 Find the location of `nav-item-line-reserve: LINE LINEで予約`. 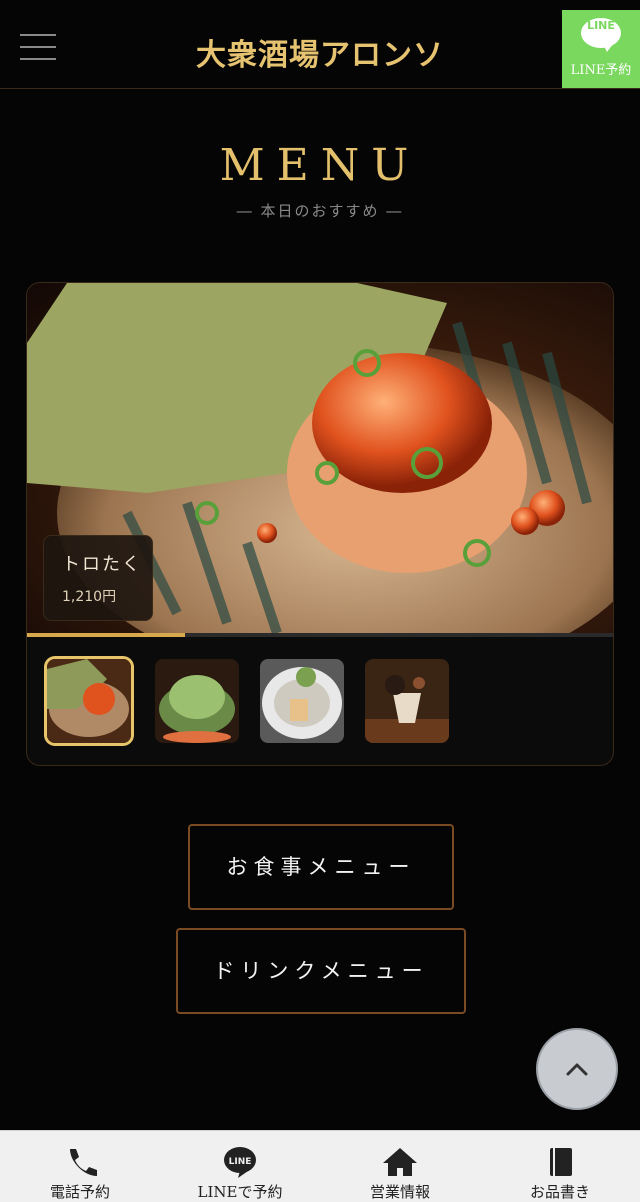

nav-item-line-reserve: LINE LINEで予約 is located at coordinates (240, 1166).